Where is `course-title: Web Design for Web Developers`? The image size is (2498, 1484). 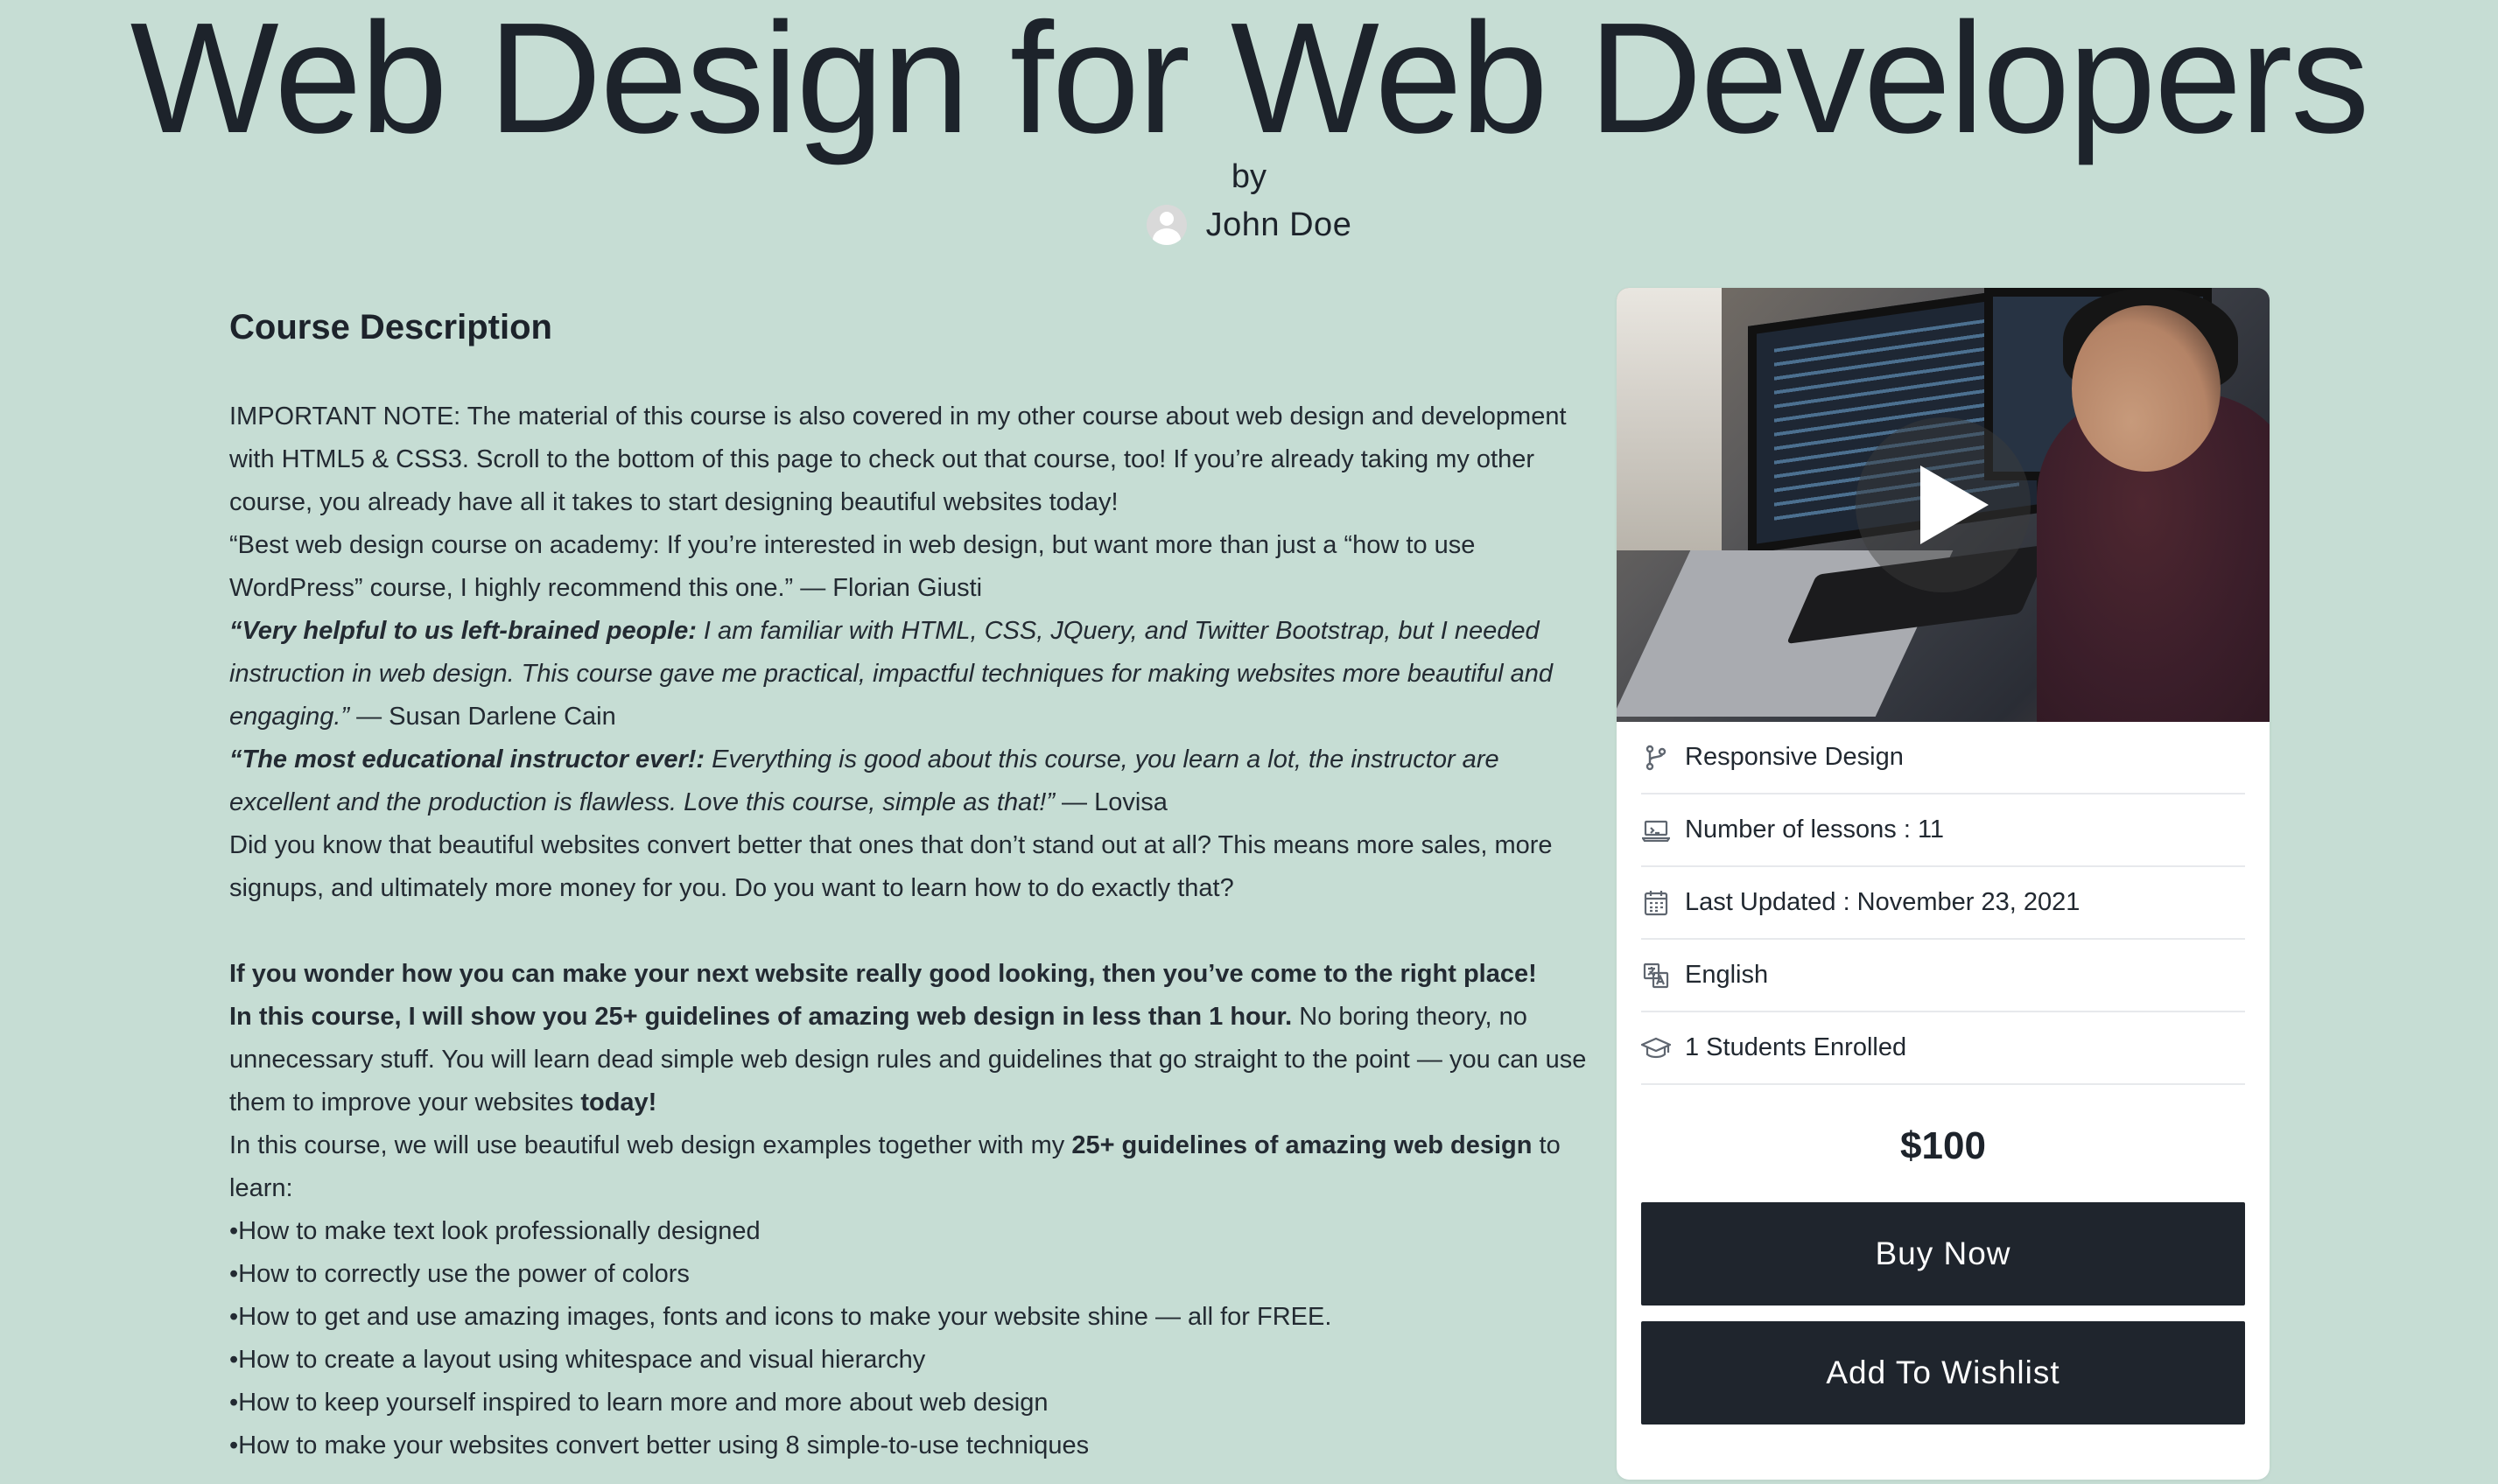
course-title: Web Design for Web Developers is located at coordinates (1250, 83).